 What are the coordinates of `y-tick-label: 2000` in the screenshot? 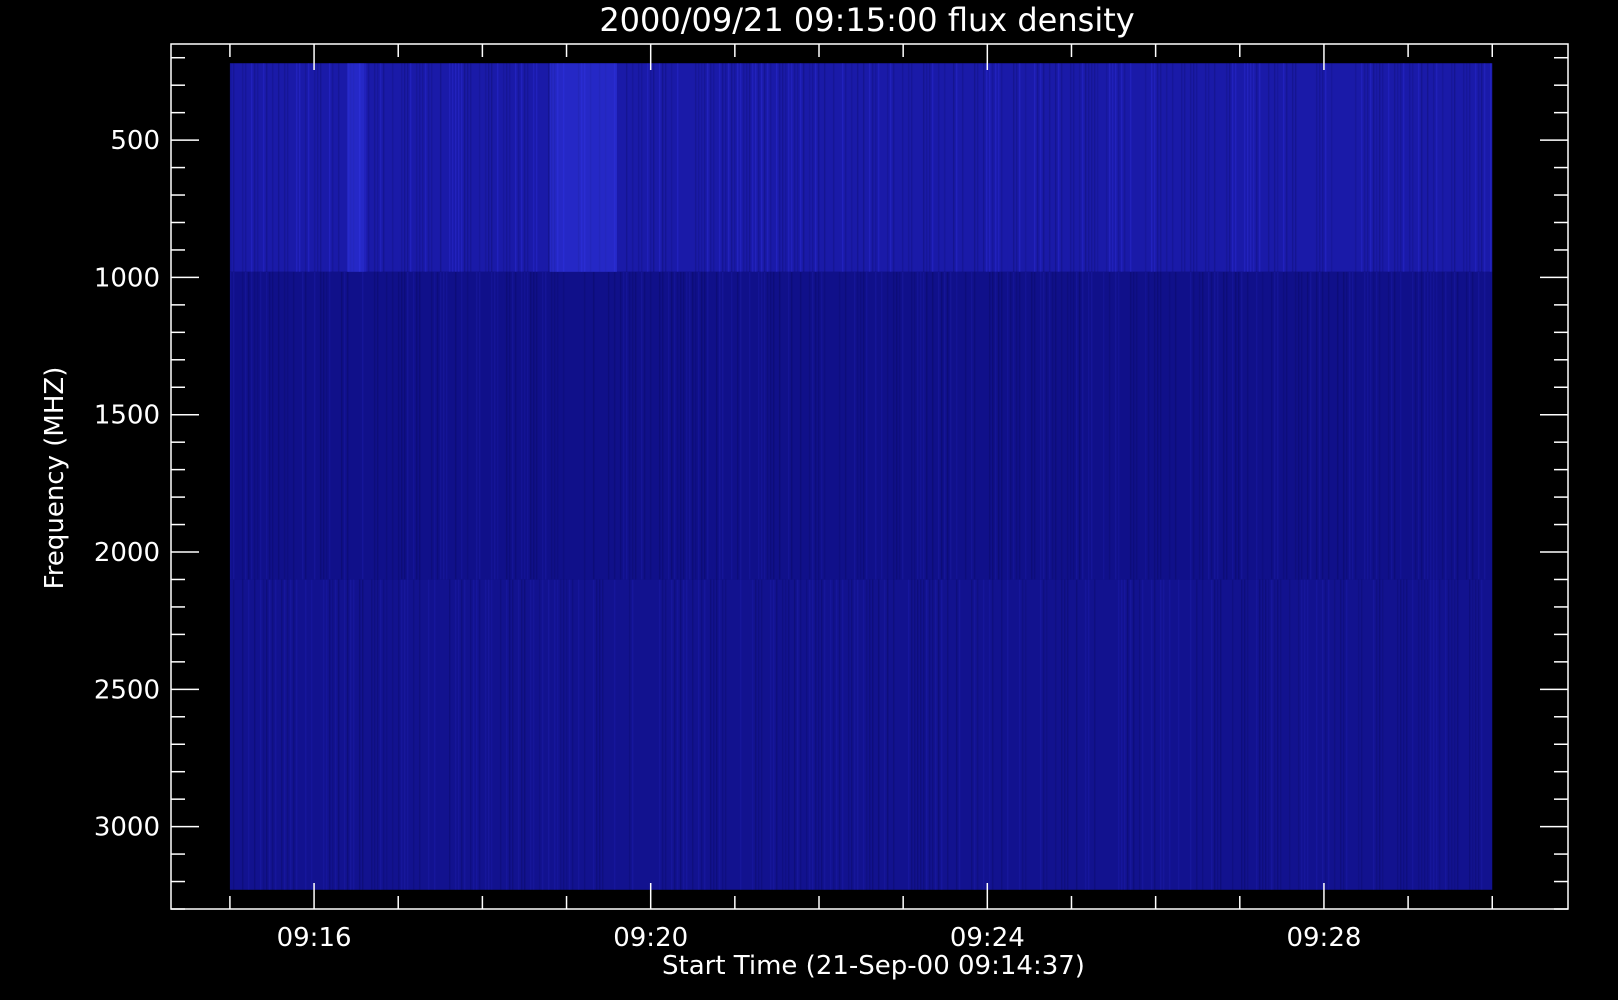 It's located at (127, 553).